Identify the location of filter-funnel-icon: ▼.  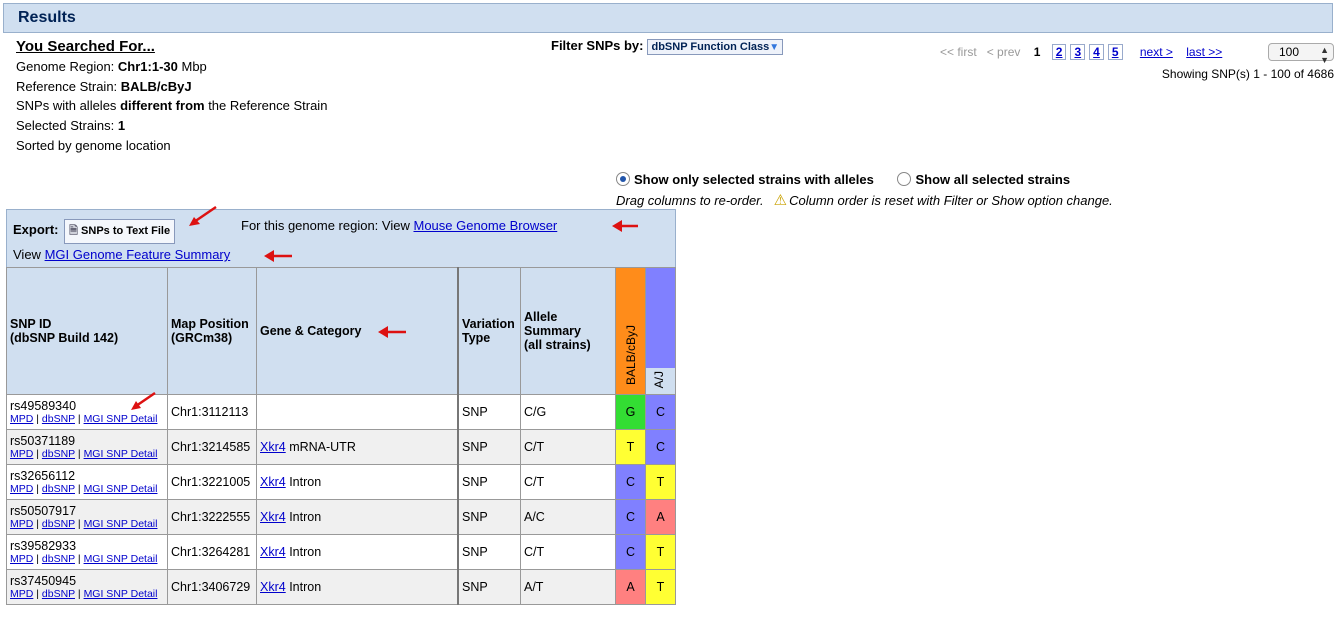
(774, 47).